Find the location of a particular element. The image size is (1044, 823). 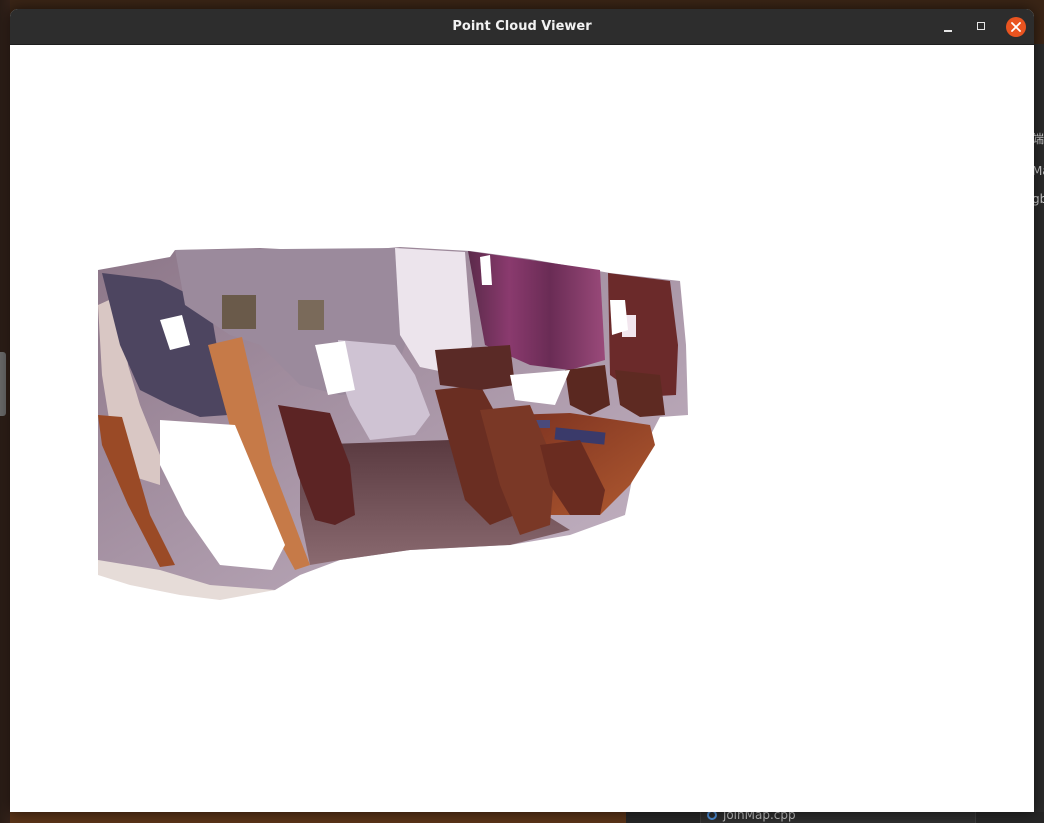

minimize-icon is located at coordinates (948, 31).